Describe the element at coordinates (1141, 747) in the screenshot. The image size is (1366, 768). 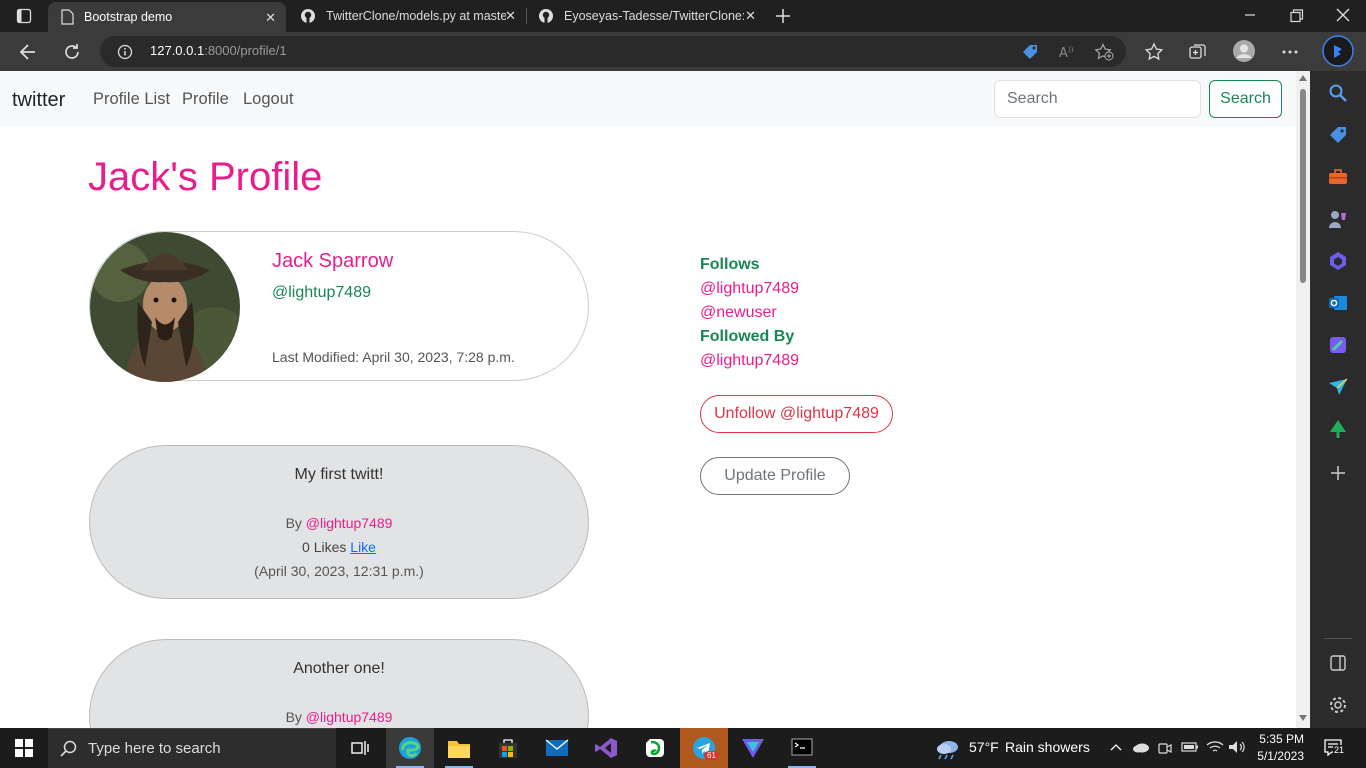
I see `onedrive-icon` at that location.